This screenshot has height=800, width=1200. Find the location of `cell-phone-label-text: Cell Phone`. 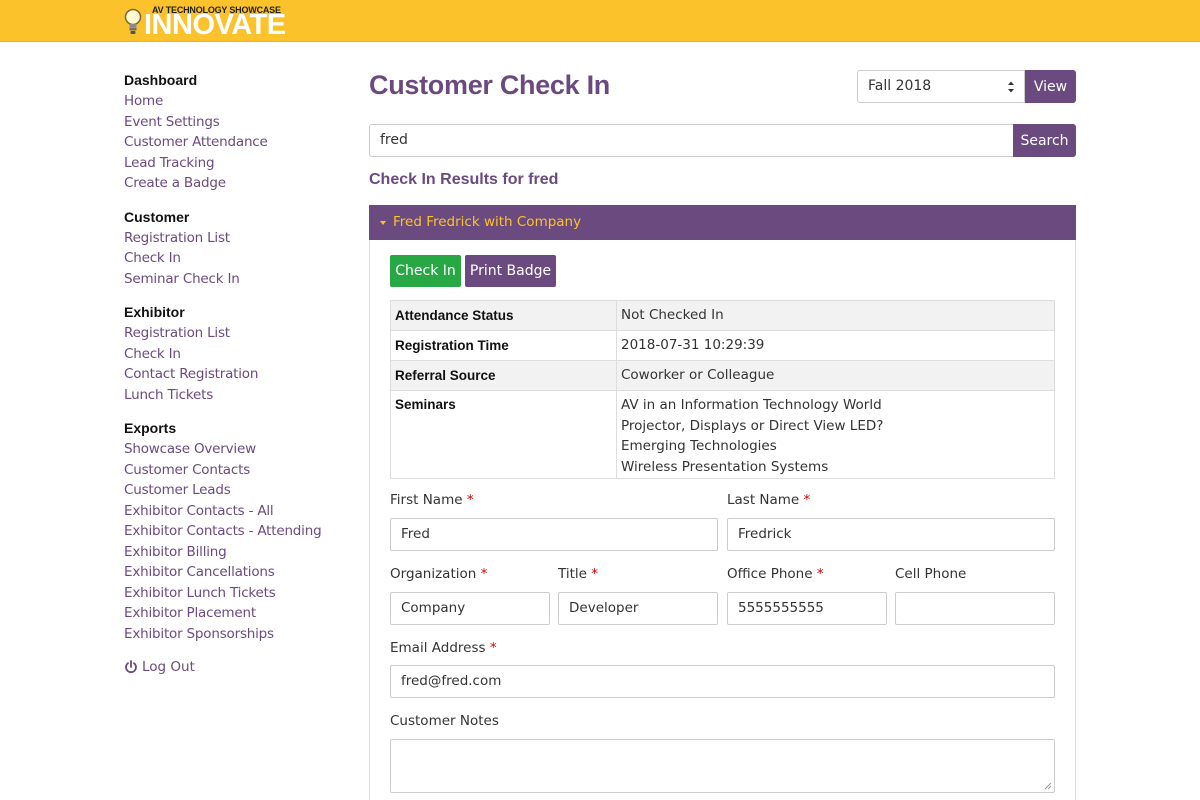

cell-phone-label-text: Cell Phone is located at coordinates (931, 574).